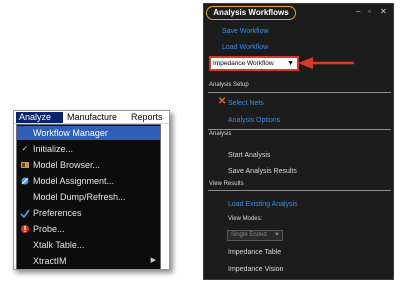 This screenshot has height=283, width=400. I want to click on check-icon: ✓, so click(25, 148).